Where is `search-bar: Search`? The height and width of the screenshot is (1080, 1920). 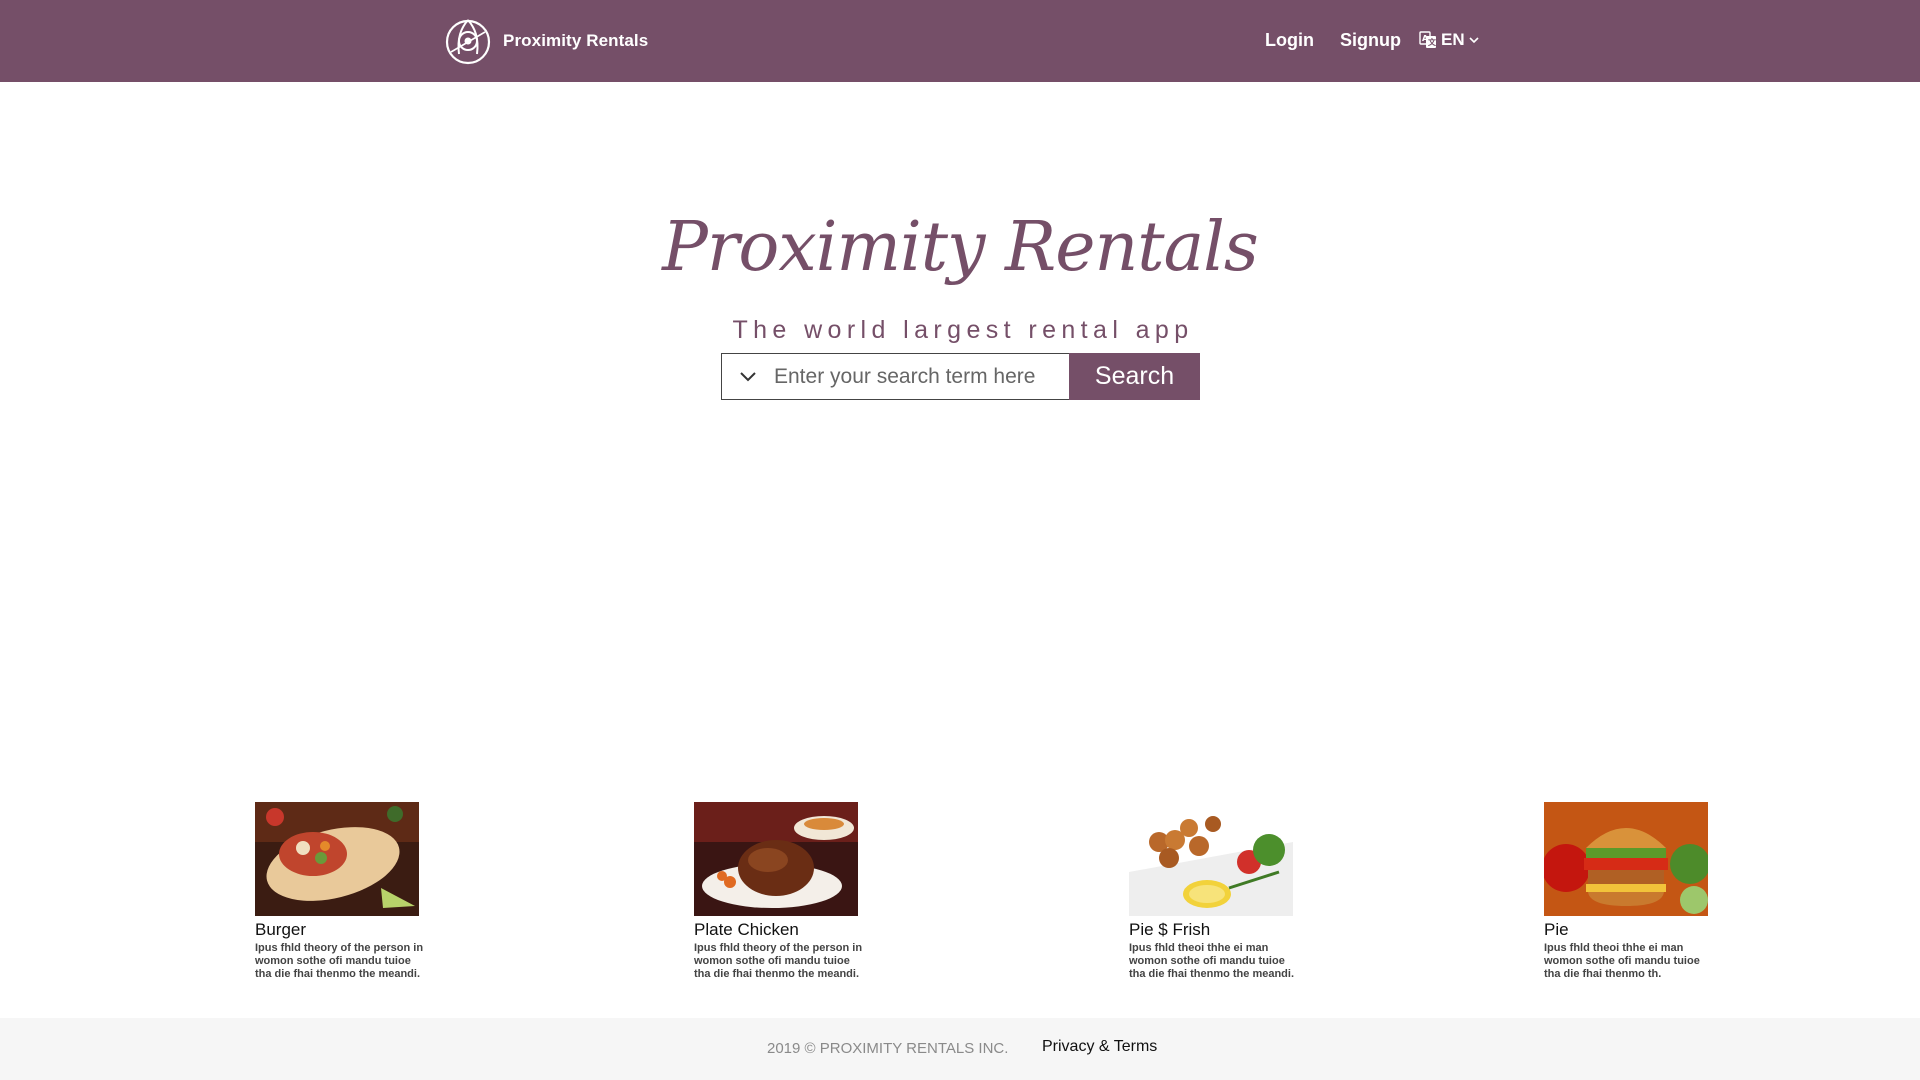
search-bar: Search is located at coordinates (960, 376).